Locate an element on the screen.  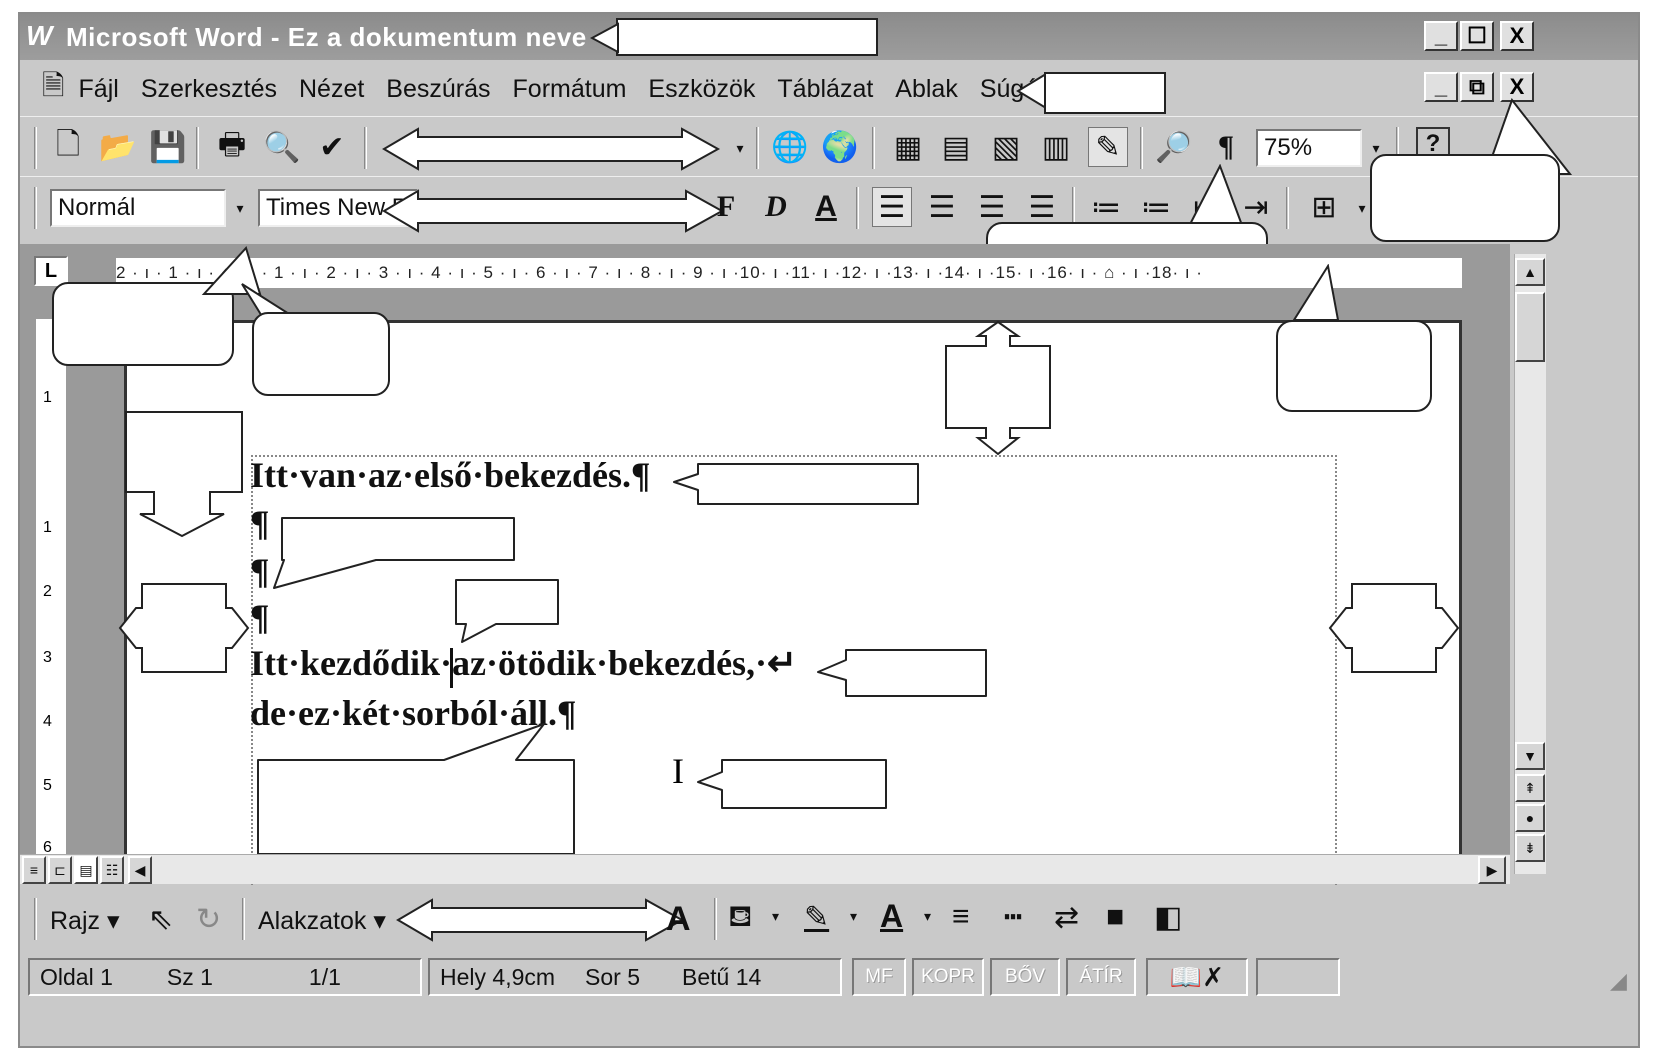
status-overtype: ÁTÍR is located at coordinates (1101, 977).